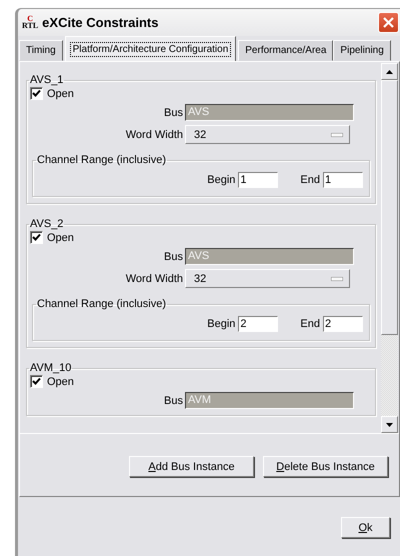 The width and height of the screenshot is (400, 556). I want to click on down-arrow-icon, so click(389, 424).